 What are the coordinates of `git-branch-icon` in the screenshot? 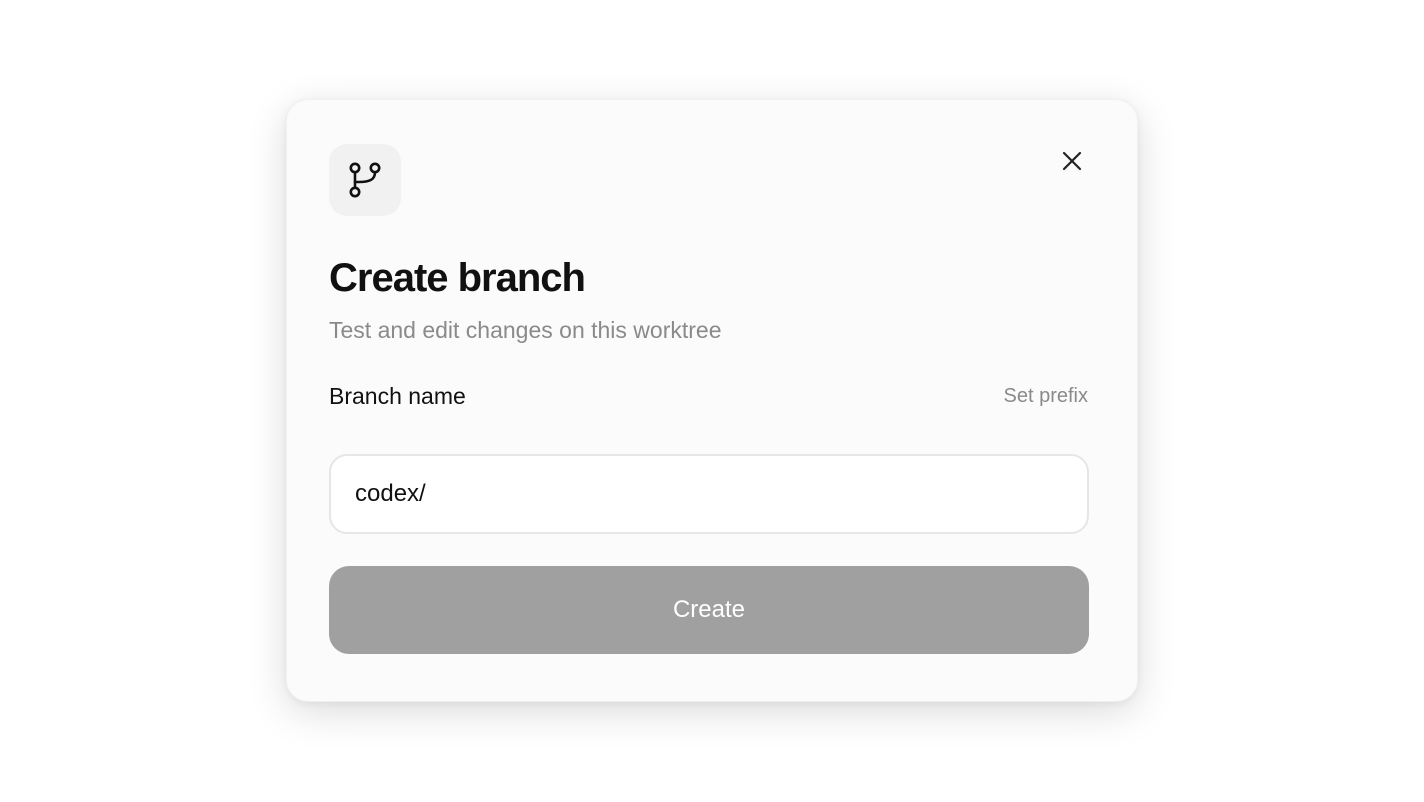 It's located at (365, 180).